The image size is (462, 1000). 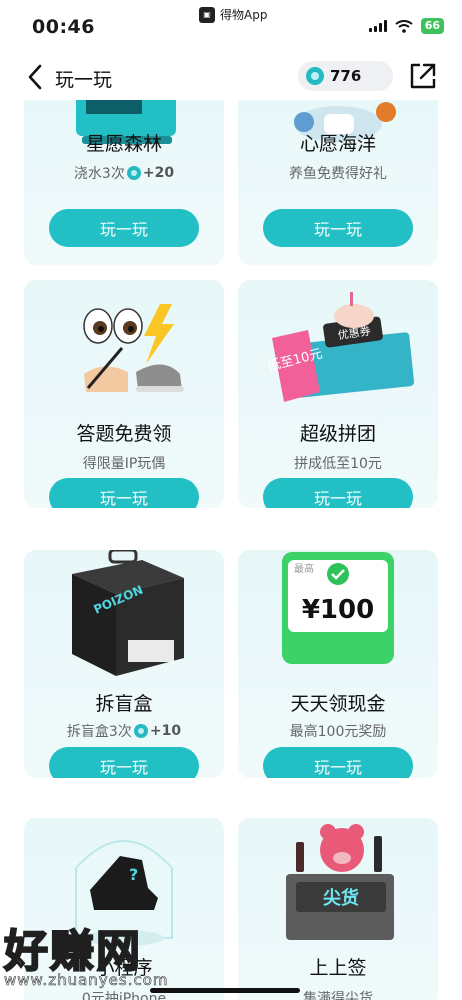 I want to click on card-bonus: +10, so click(x=165, y=731).